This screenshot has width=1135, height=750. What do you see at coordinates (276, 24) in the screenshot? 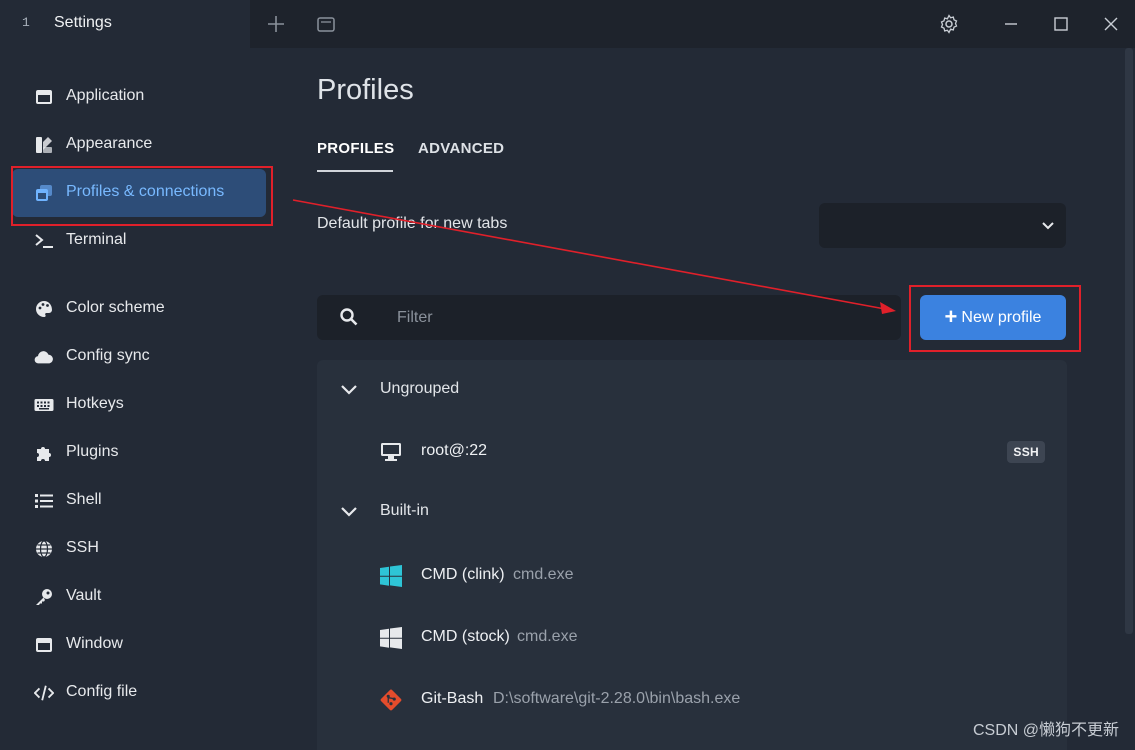
I see `plus-icon` at bounding box center [276, 24].